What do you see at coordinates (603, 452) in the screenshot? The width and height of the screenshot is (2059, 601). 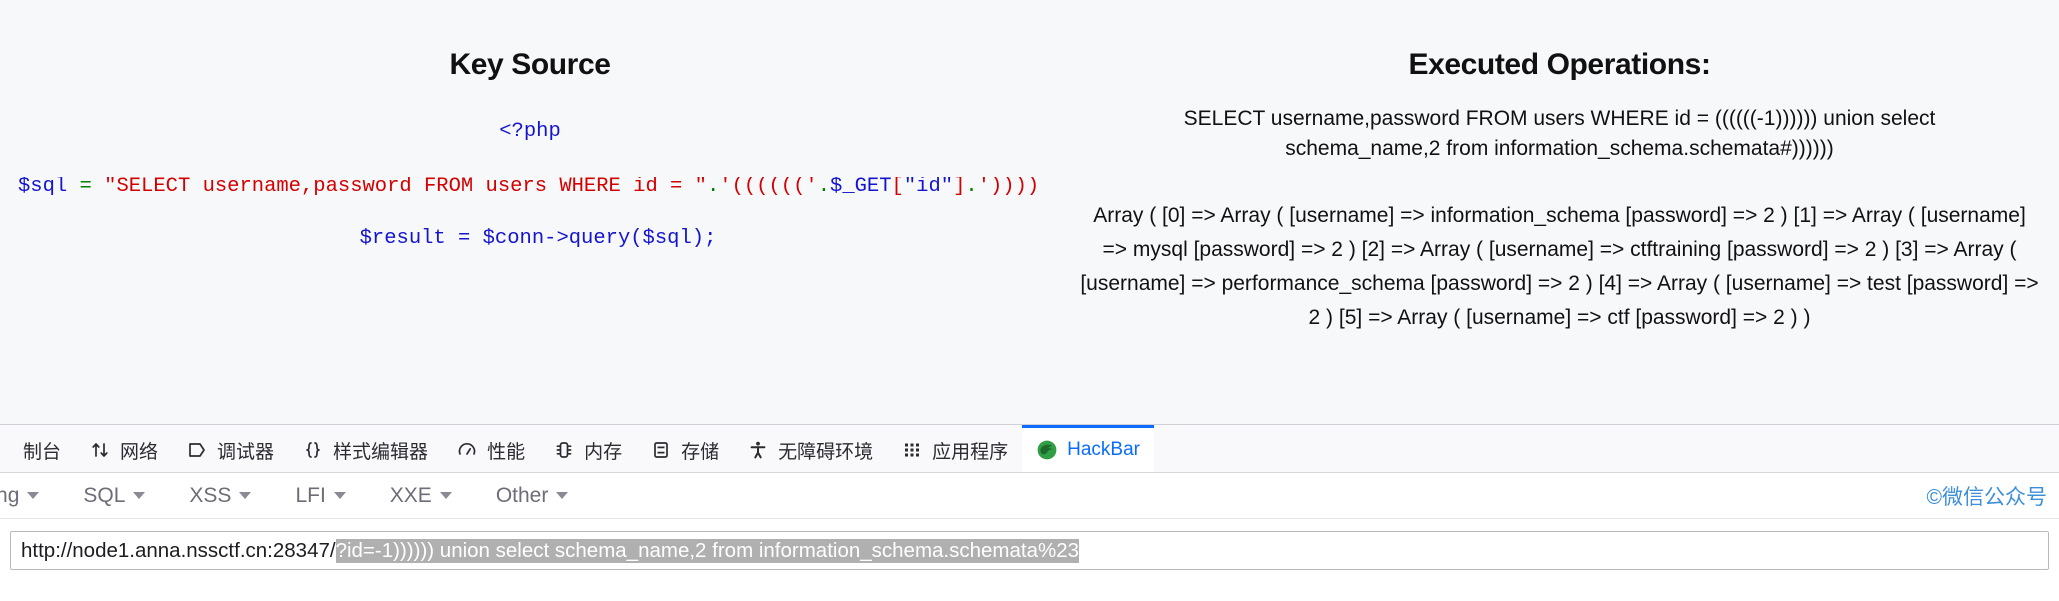 I see `tab-label: 内存` at bounding box center [603, 452].